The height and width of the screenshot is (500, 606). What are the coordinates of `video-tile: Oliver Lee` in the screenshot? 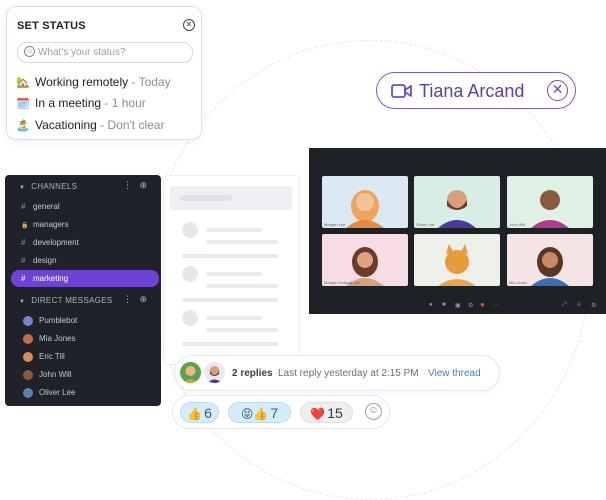 It's located at (457, 202).